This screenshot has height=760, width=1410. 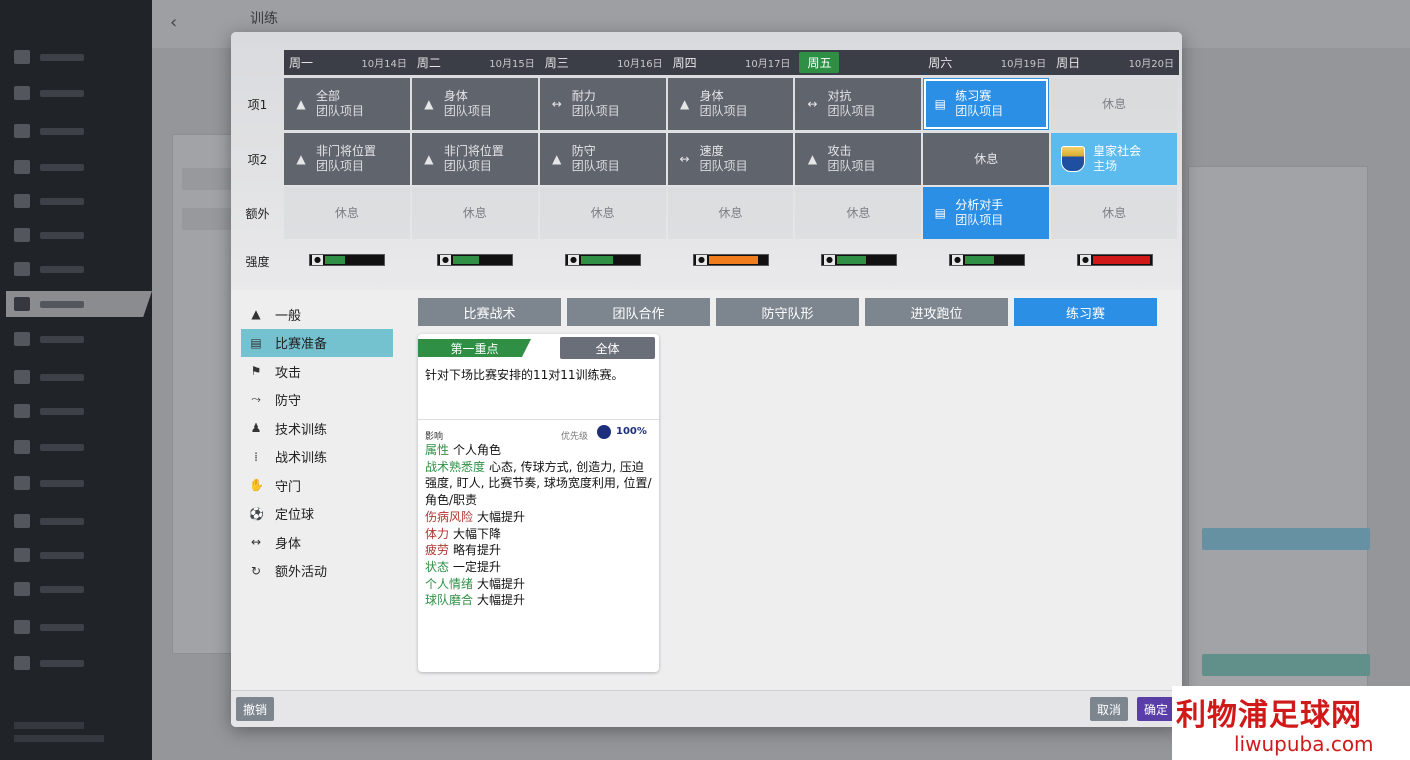 I want to click on schedule-slot: ▲ 攻击 团队项目, so click(x=858, y=159).